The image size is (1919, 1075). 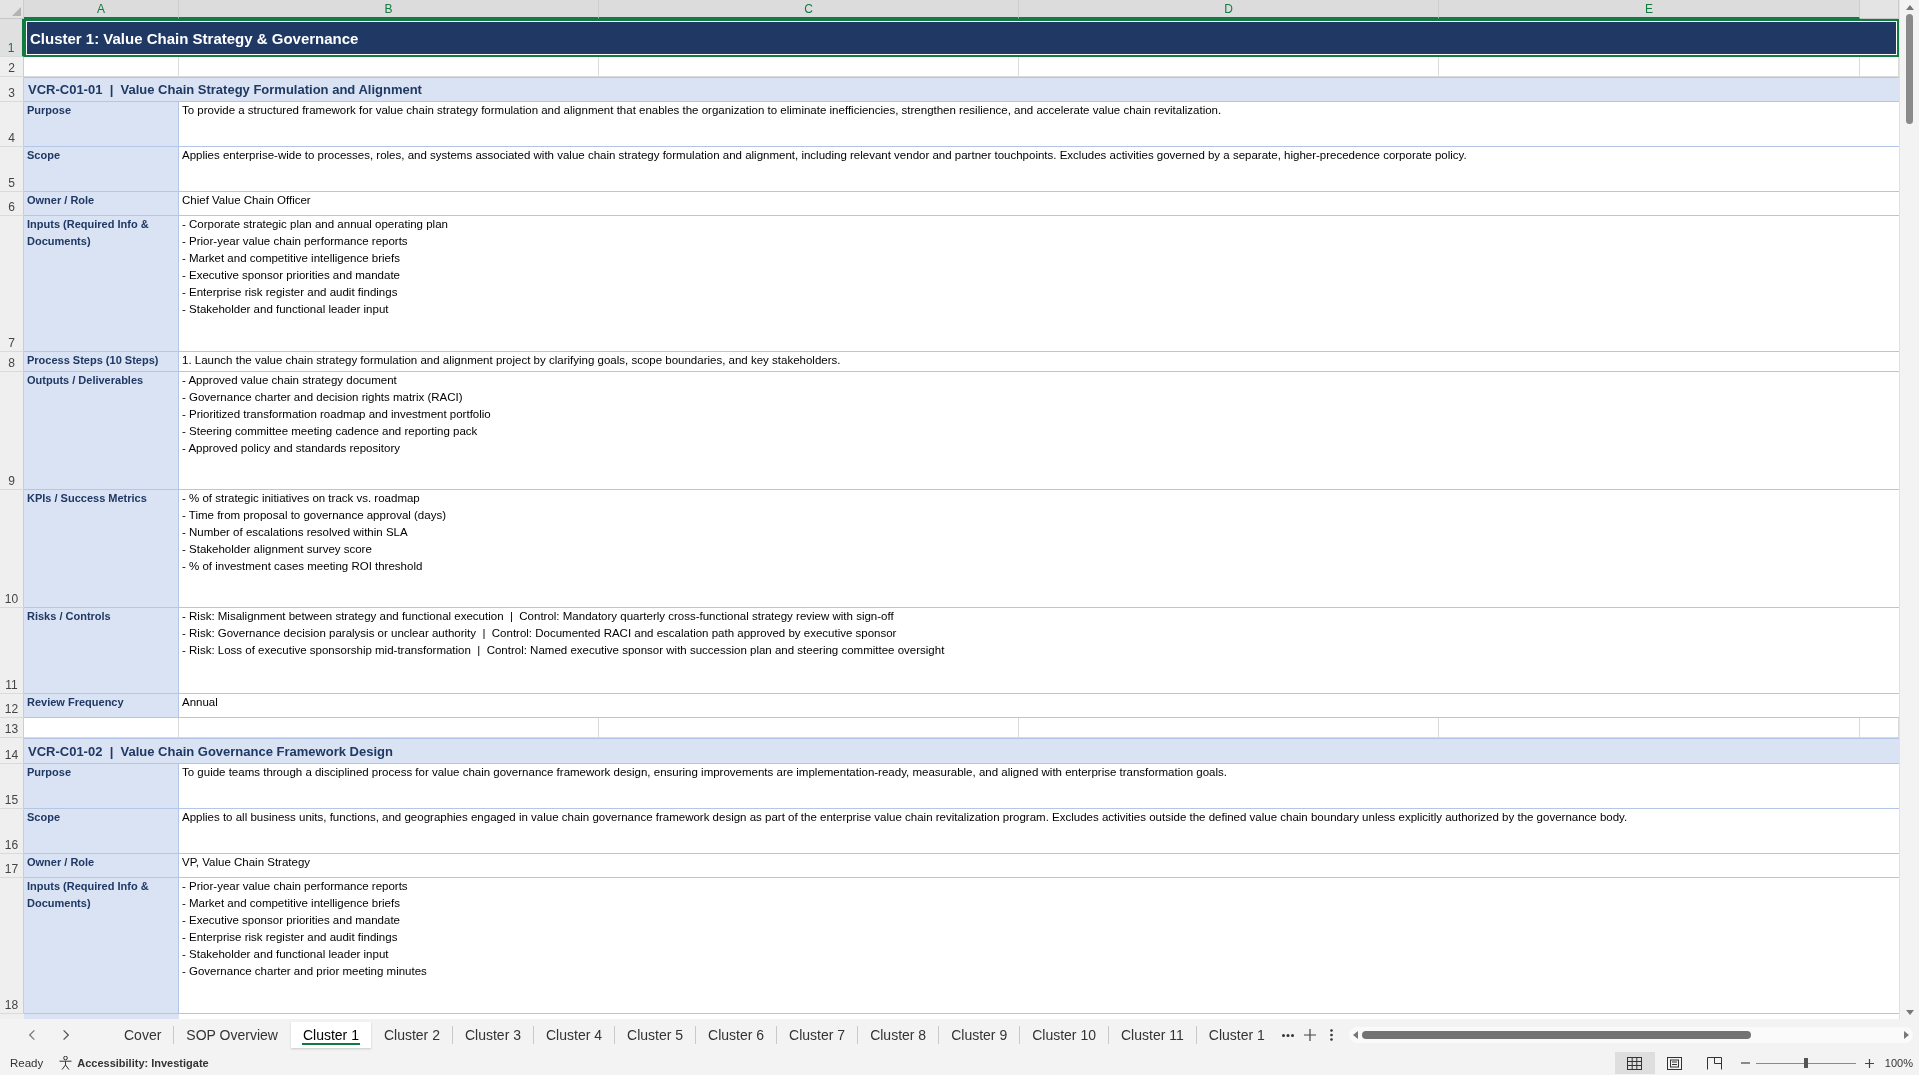 I want to click on row-number: 7, so click(x=12, y=284).